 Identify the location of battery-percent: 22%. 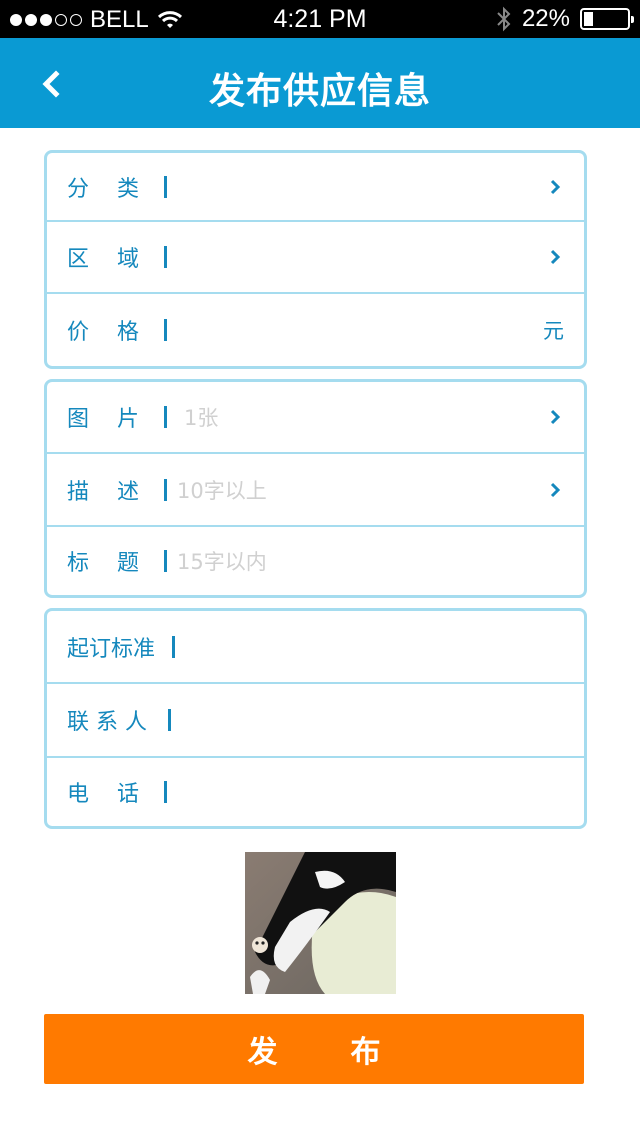
(545, 18).